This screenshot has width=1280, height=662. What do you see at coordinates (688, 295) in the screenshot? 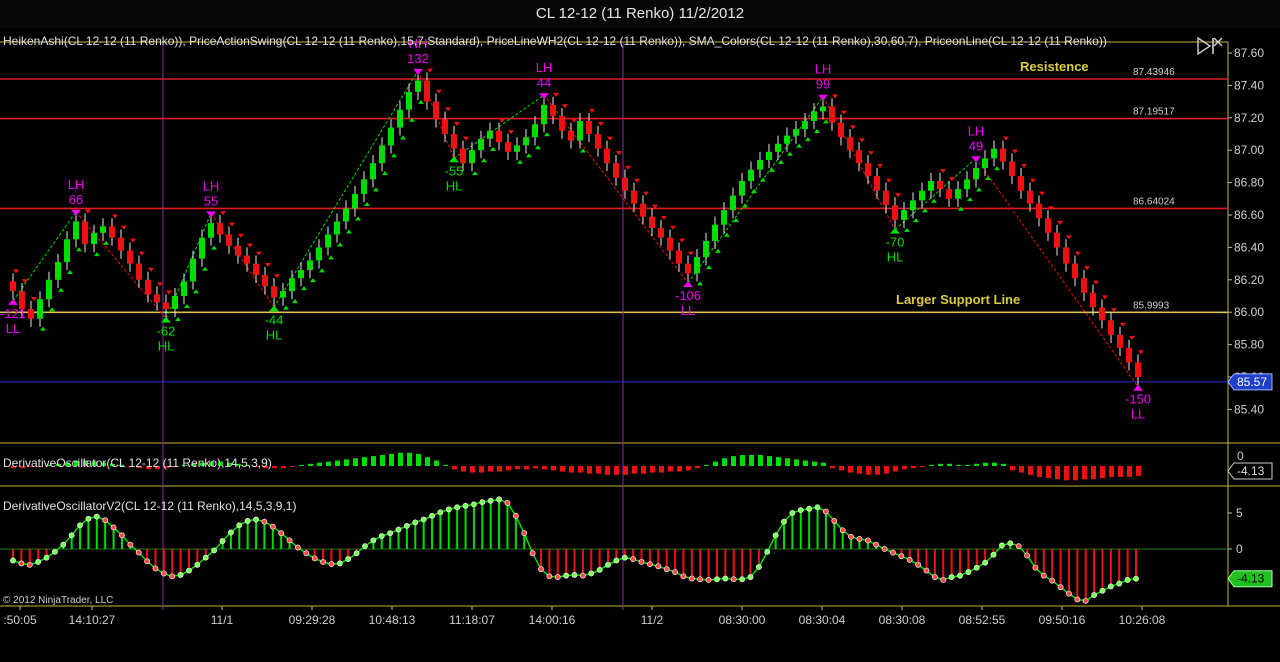
I see `swing-value: -106` at bounding box center [688, 295].